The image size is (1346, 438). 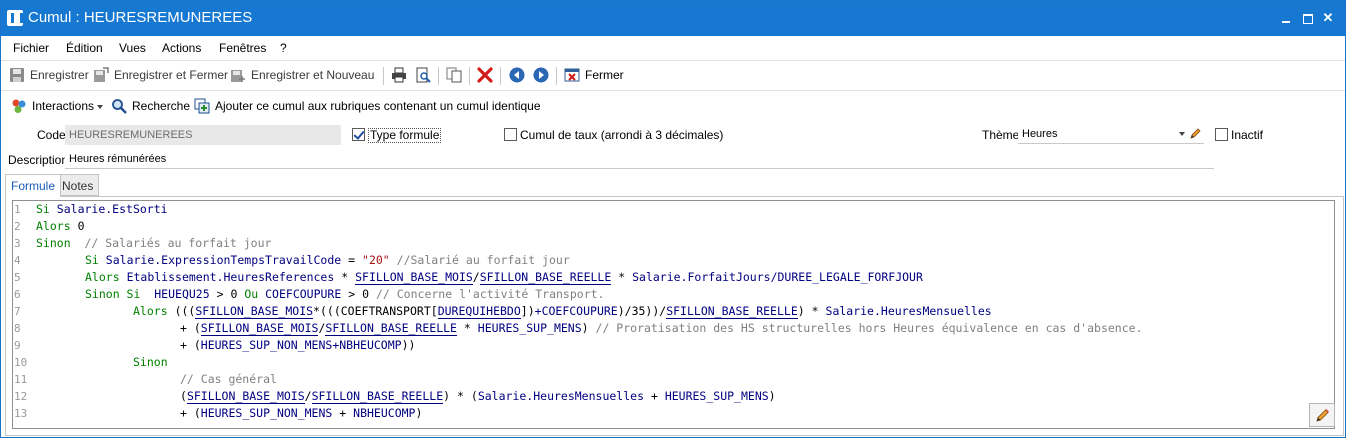 What do you see at coordinates (63, 106) in the screenshot?
I see `interactions-label: Interactions` at bounding box center [63, 106].